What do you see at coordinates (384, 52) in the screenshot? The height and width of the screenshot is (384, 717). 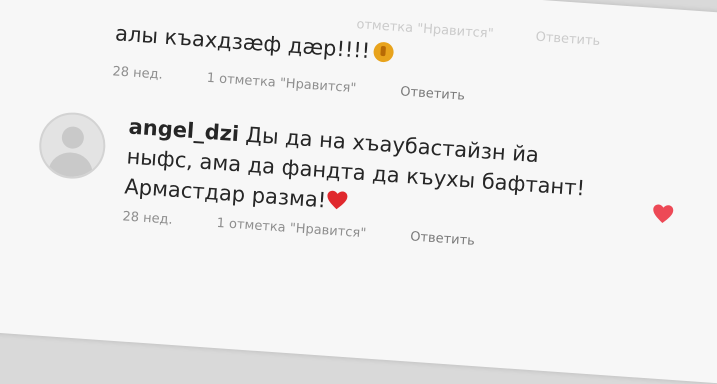 I see `thumbs-up-icon` at bounding box center [384, 52].